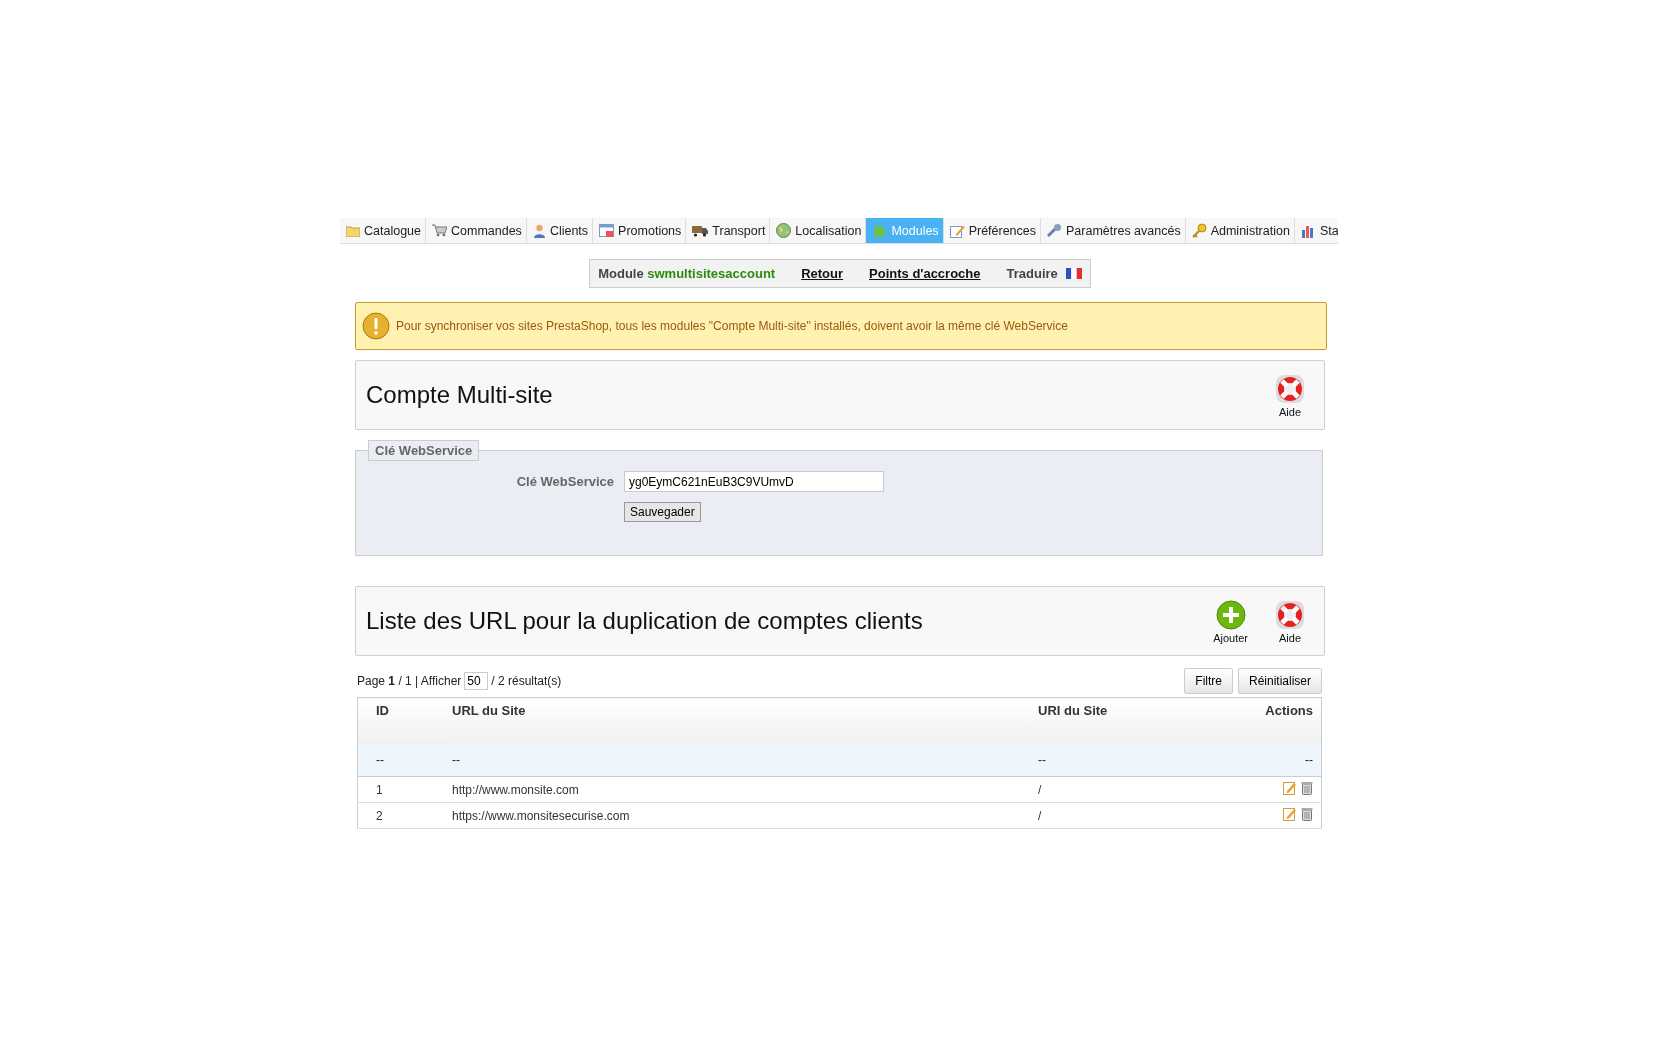  What do you see at coordinates (957, 230) in the screenshot?
I see `notepad-icon` at bounding box center [957, 230].